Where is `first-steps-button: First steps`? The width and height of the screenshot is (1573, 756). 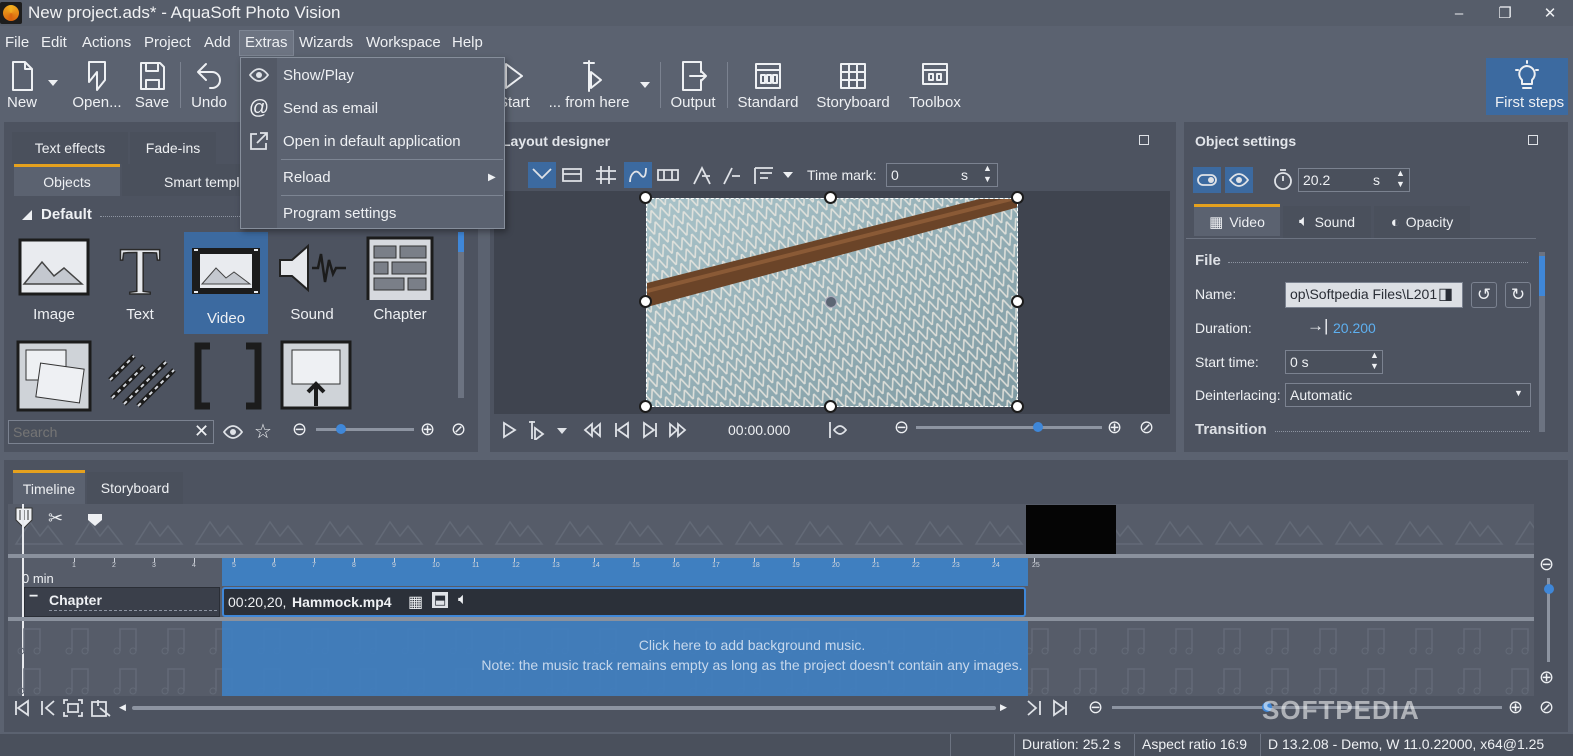
first-steps-button: First steps is located at coordinates (1527, 86).